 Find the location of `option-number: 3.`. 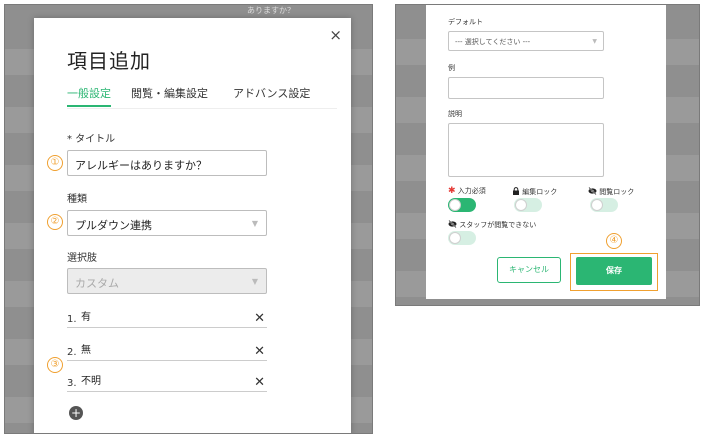

option-number: 3. is located at coordinates (72, 383).